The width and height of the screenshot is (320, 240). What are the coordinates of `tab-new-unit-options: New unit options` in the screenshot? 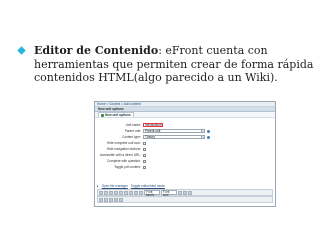 It's located at (116, 114).